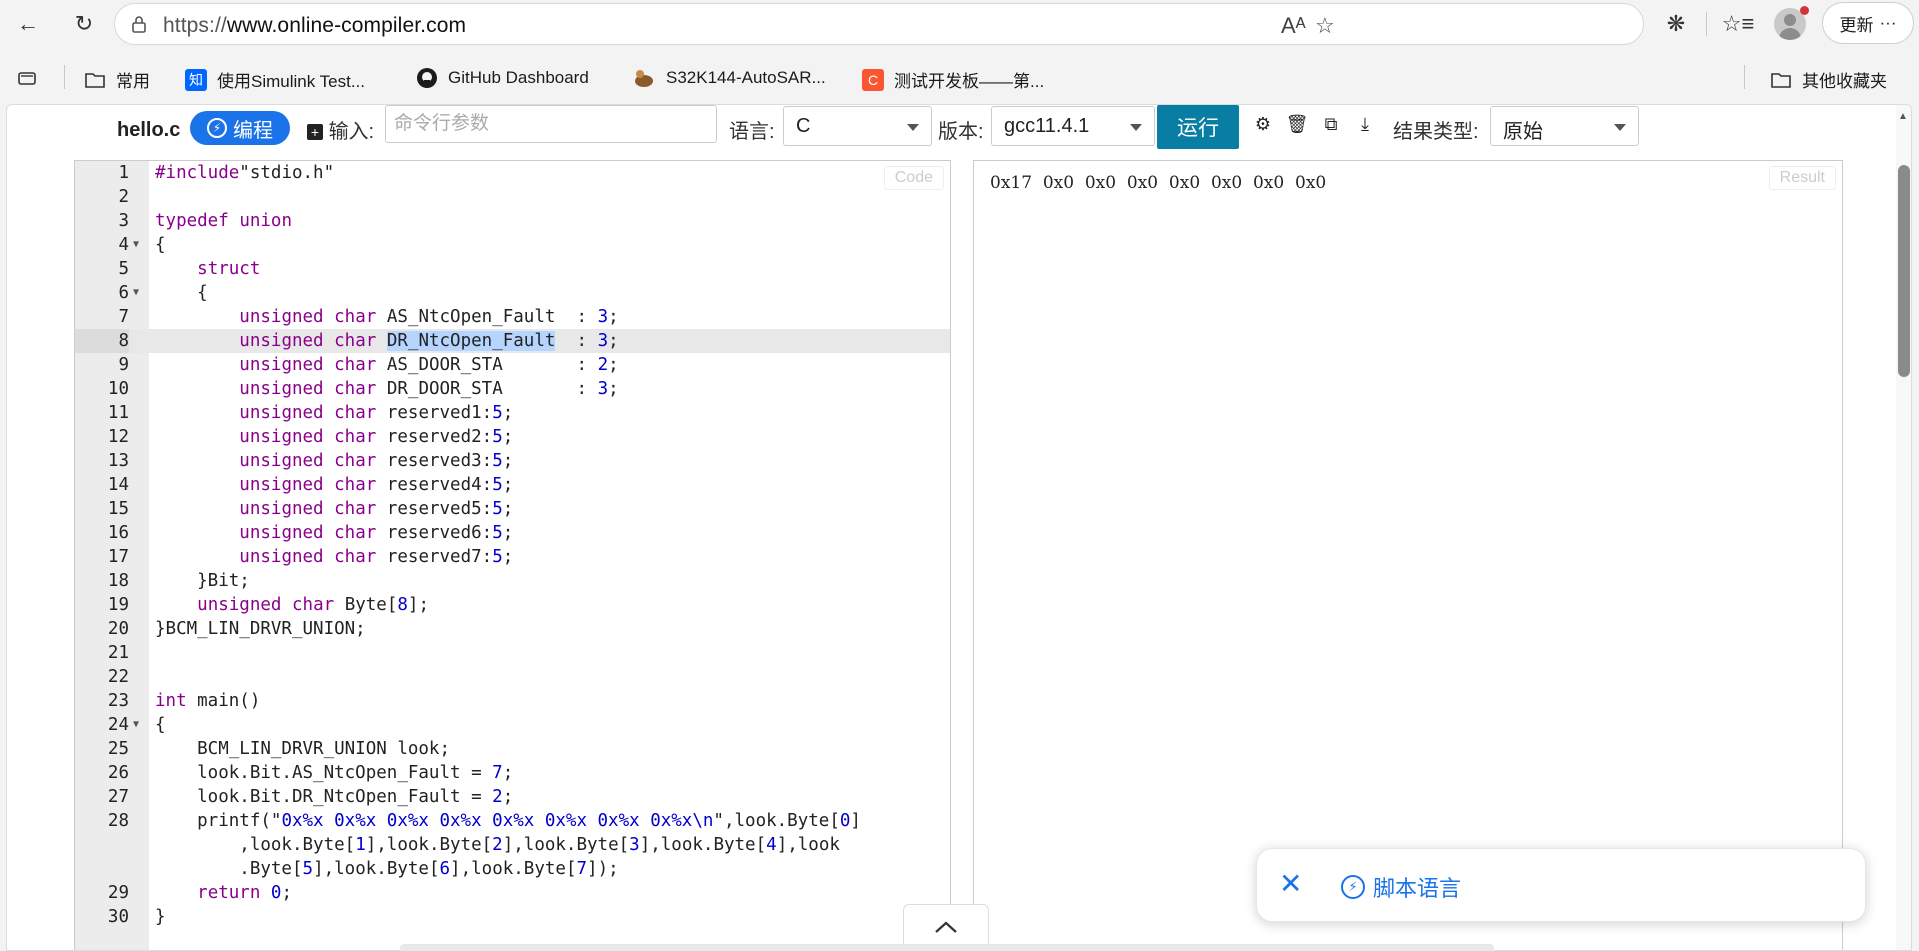 This screenshot has width=1919, height=951. What do you see at coordinates (1198, 127) in the screenshot?
I see `run-button: 运行` at bounding box center [1198, 127].